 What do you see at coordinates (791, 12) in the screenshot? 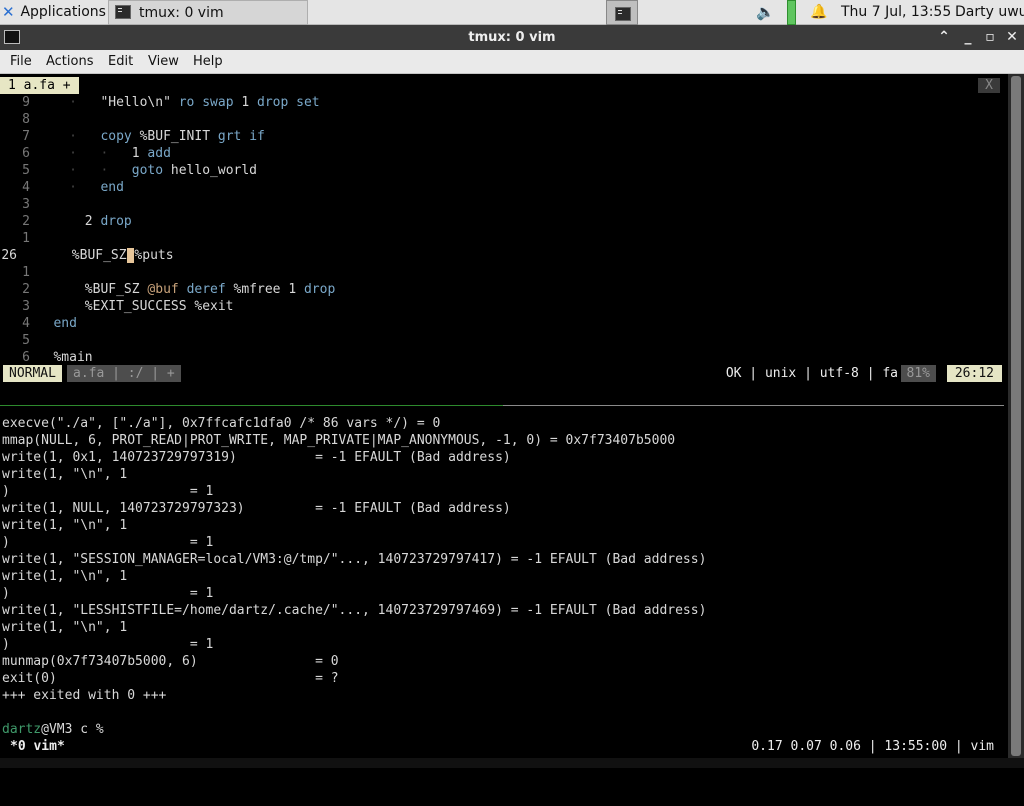
I see `battery-icon` at bounding box center [791, 12].